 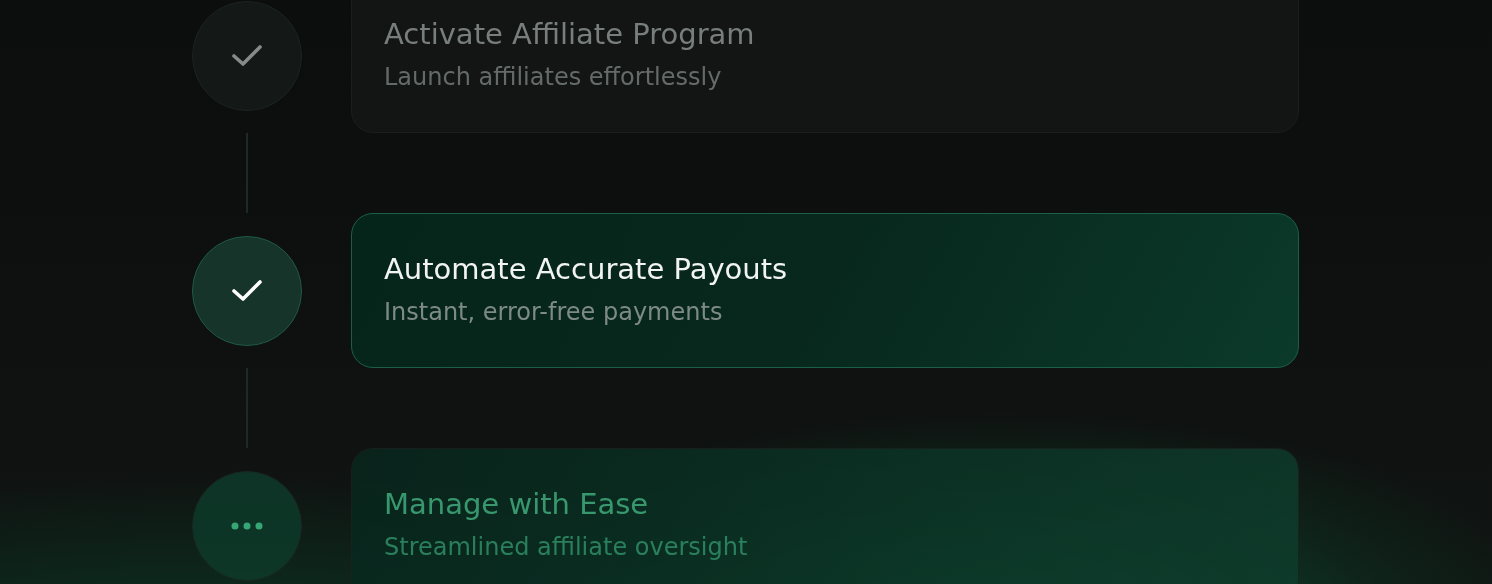 What do you see at coordinates (247, 525) in the screenshot?
I see `dots-icon` at bounding box center [247, 525].